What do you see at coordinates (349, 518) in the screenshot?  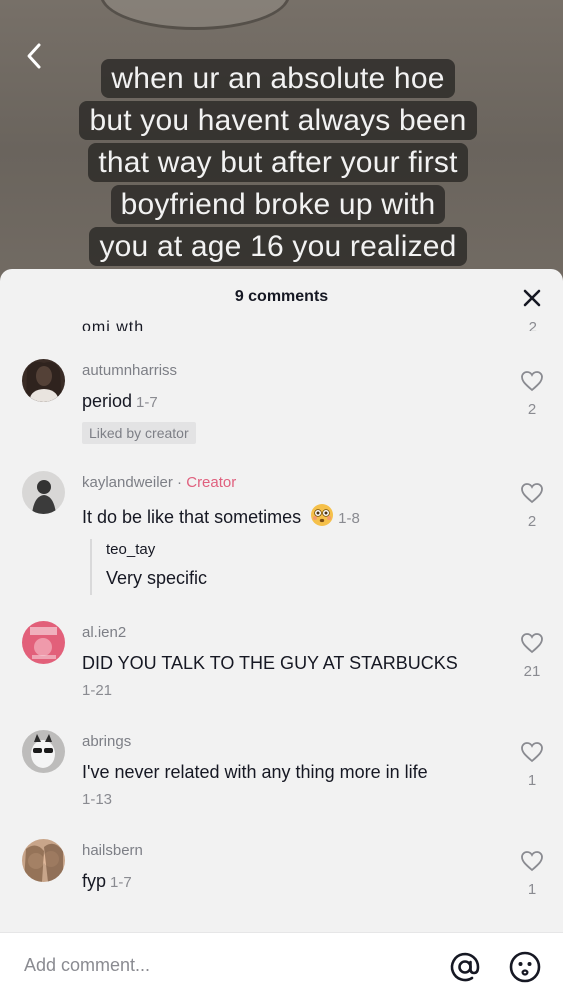 I see `comment-date: 1-8` at bounding box center [349, 518].